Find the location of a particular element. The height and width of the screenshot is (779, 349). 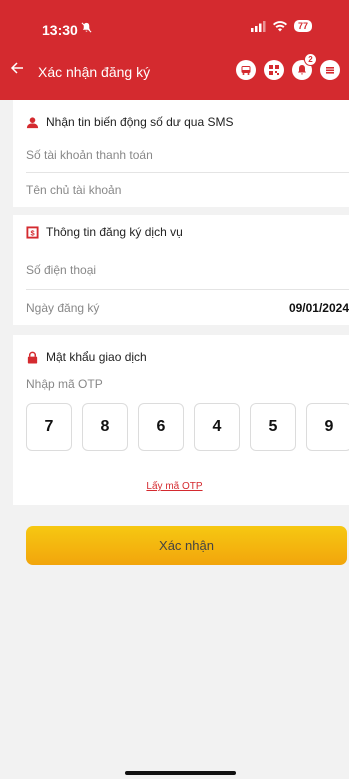

otp-label: Nhập mã OTP is located at coordinates (64, 384).